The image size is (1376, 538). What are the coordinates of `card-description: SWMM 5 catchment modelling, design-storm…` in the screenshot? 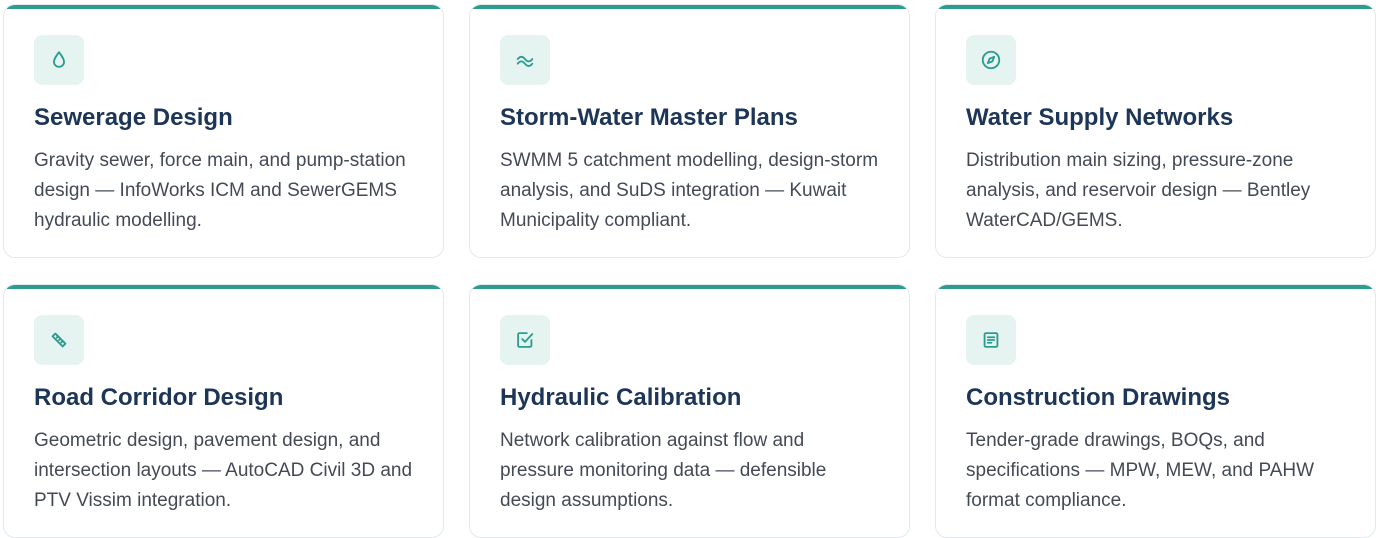 It's located at (689, 190).